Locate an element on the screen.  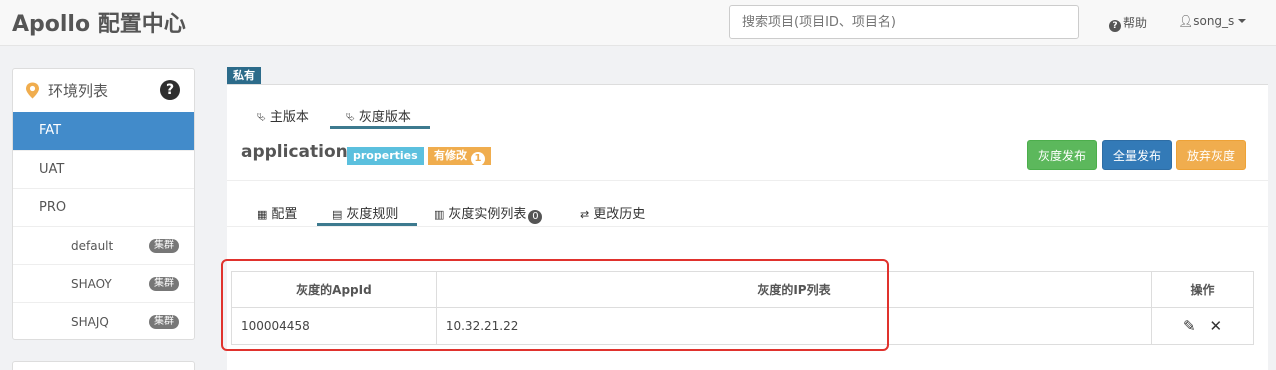
help-label: 帮助 is located at coordinates (1135, 23).